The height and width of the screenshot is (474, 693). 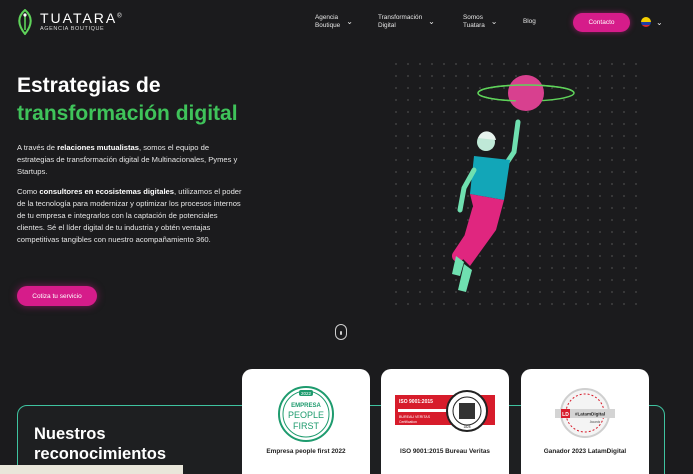 I want to click on raised-arm, so click(x=512, y=143).